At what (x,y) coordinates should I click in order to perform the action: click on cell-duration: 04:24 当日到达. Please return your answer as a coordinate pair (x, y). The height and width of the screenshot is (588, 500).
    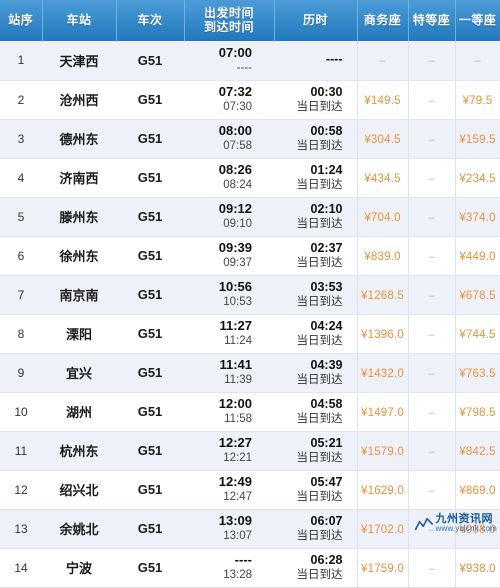
    Looking at the image, I should click on (316, 334).